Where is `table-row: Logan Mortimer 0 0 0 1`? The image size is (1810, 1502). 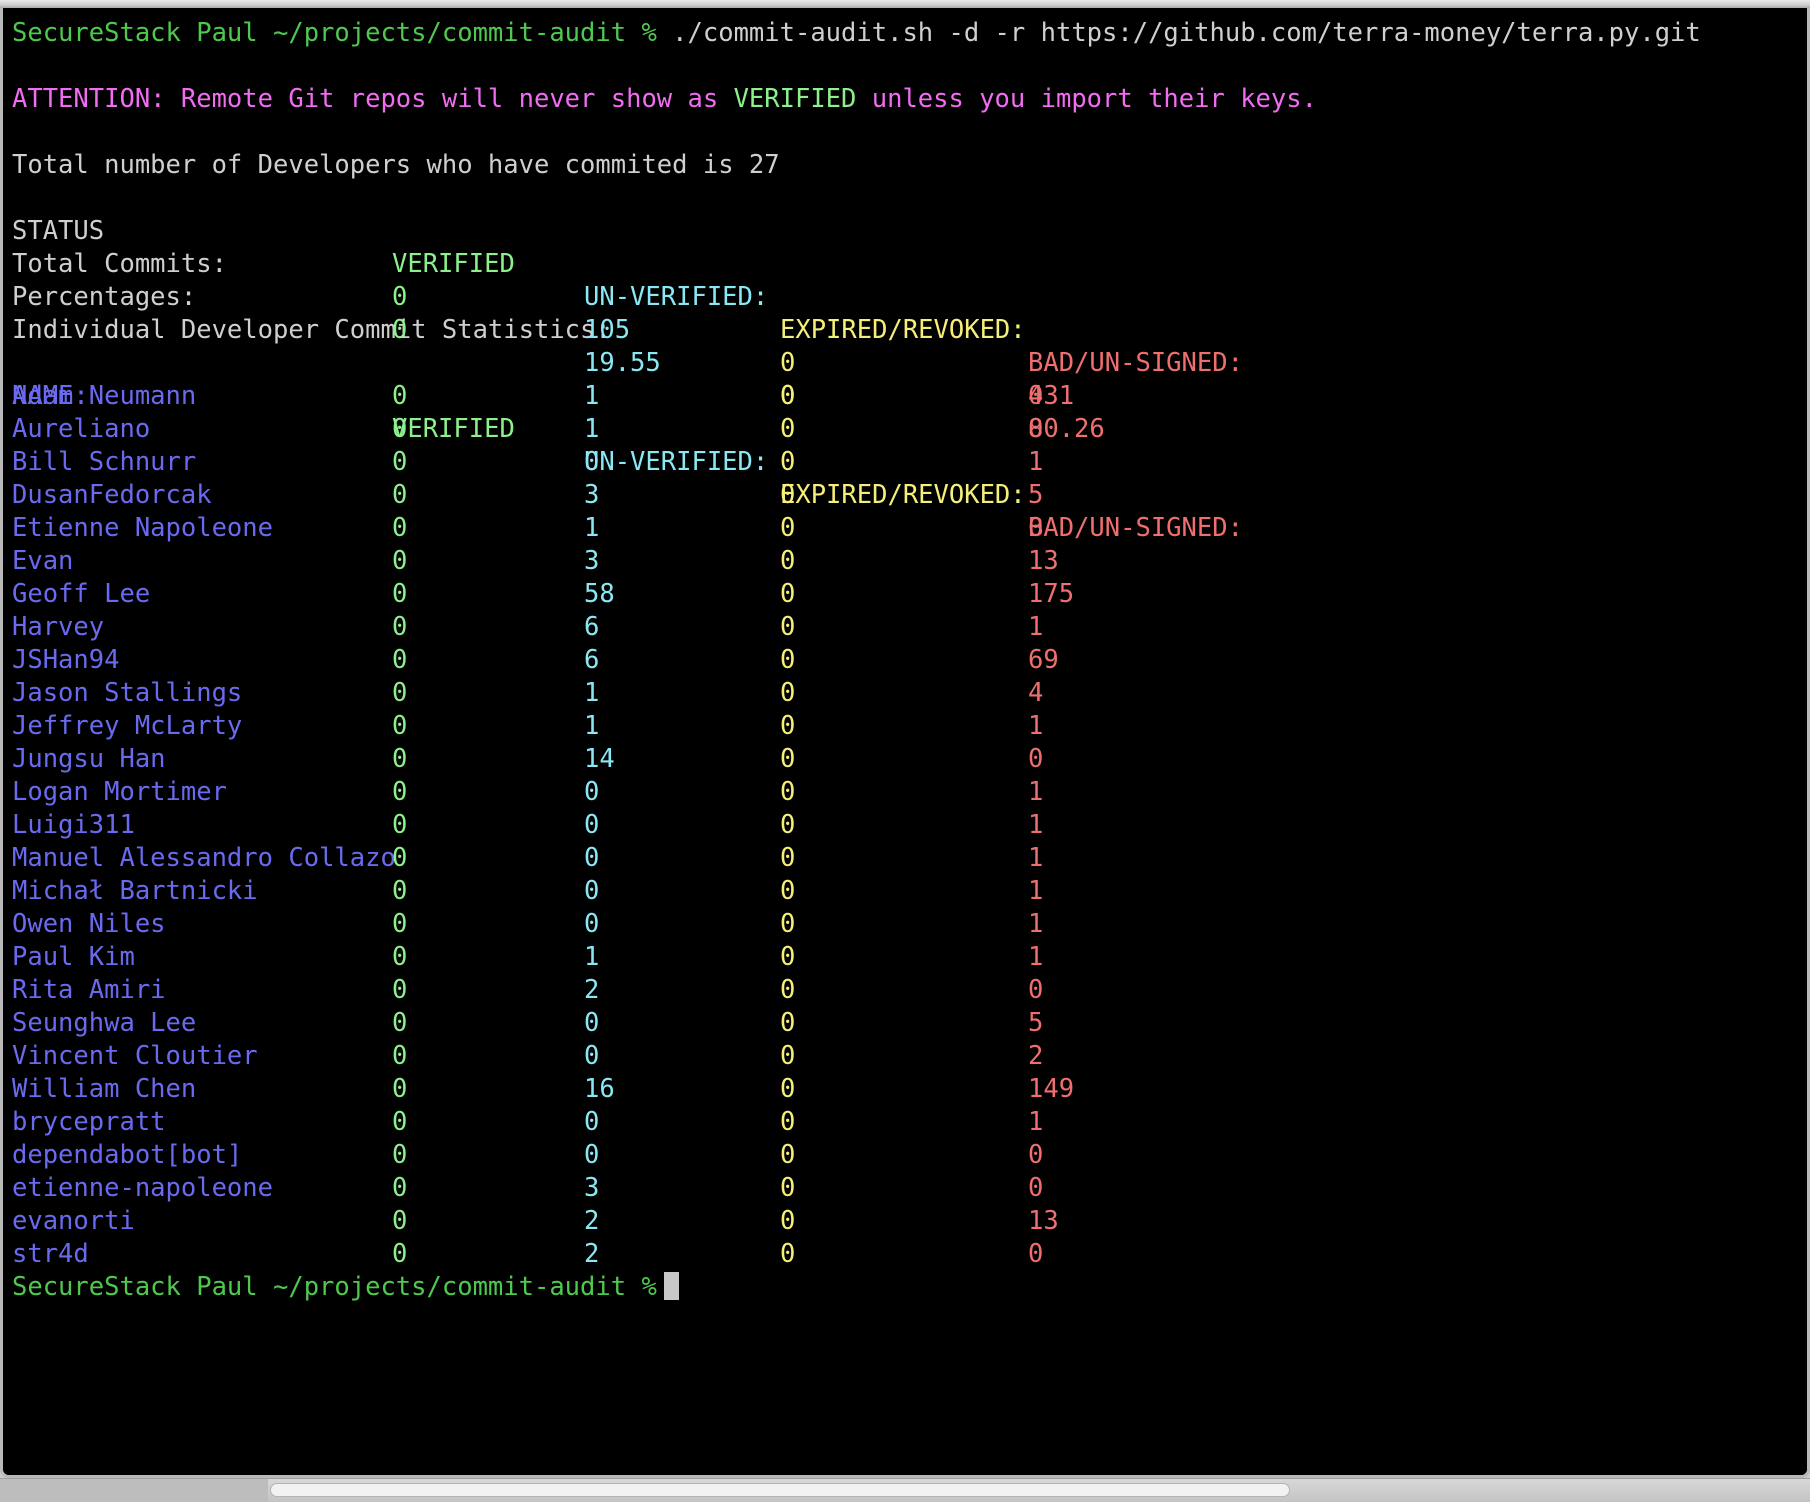 table-row: Logan Mortimer 0 0 0 1 is located at coordinates (909, 792).